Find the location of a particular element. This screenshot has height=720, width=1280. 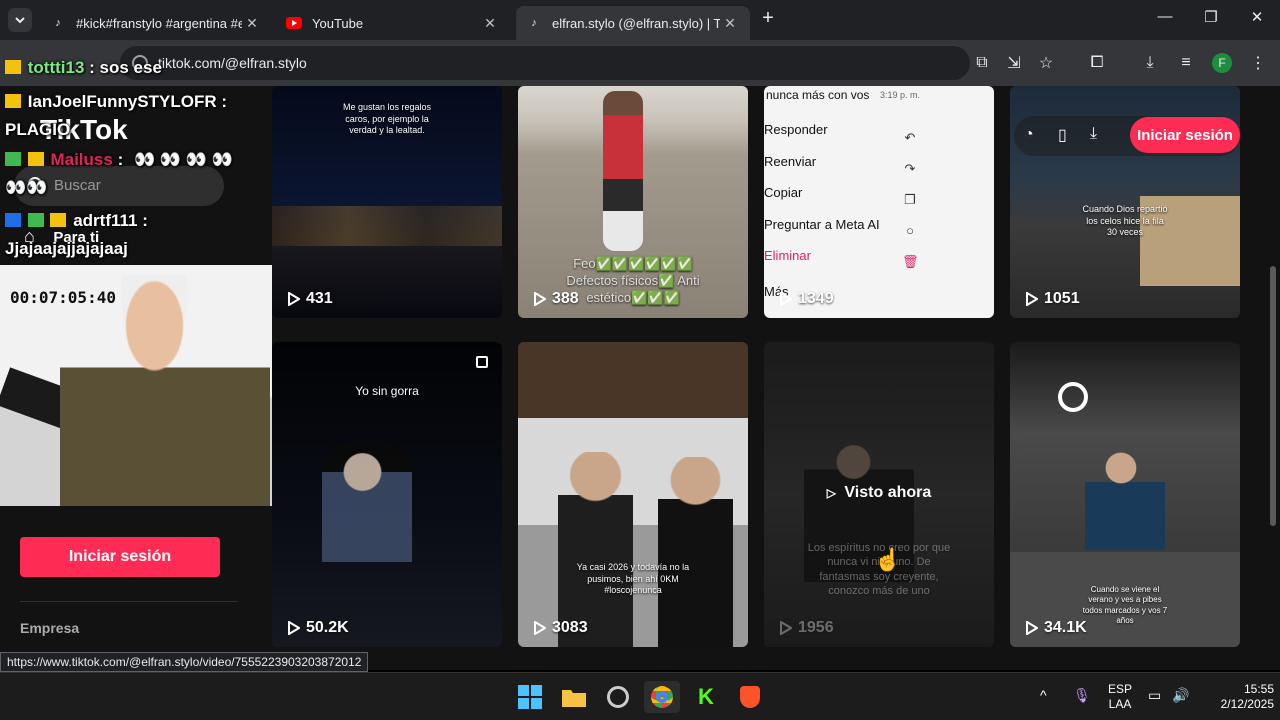

chevron-down-icon is located at coordinates (20, 20).